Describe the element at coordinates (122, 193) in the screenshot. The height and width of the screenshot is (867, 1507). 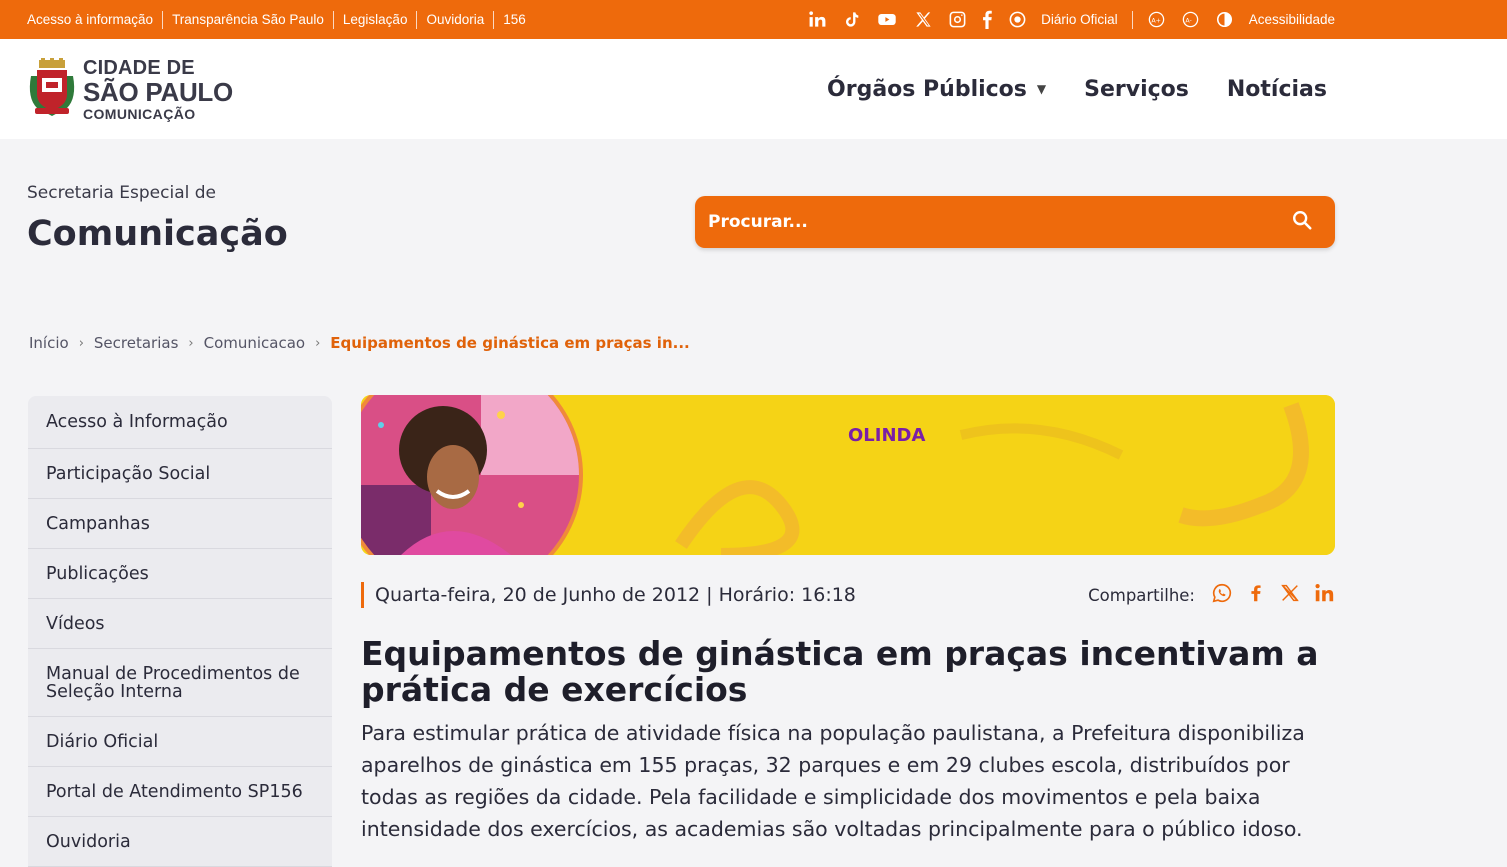
I see `section-kicker: Secretaria Especial de` at that location.